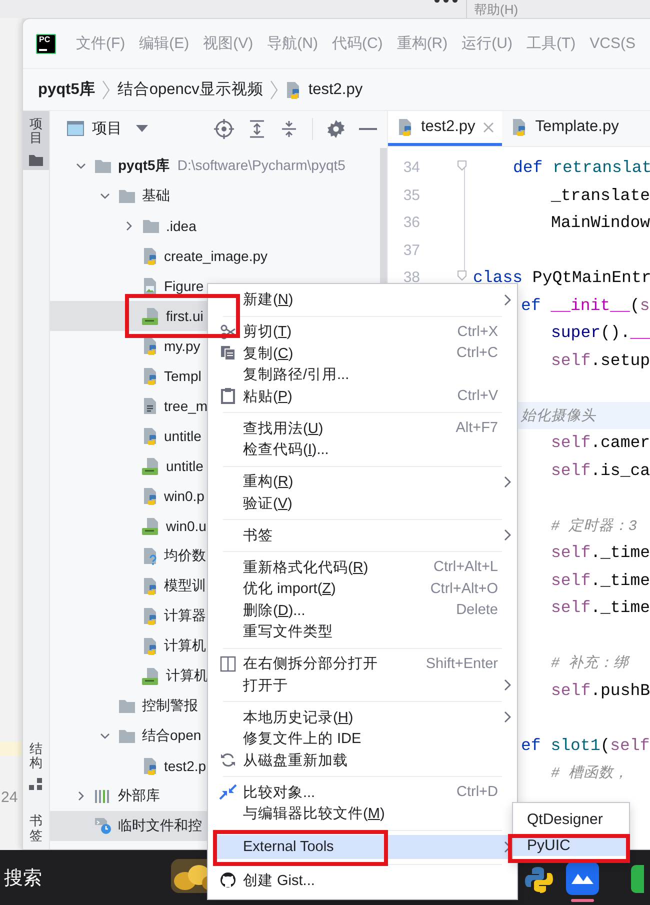 The width and height of the screenshot is (650, 905). I want to click on code-line: self.is_ca, so click(600, 470).